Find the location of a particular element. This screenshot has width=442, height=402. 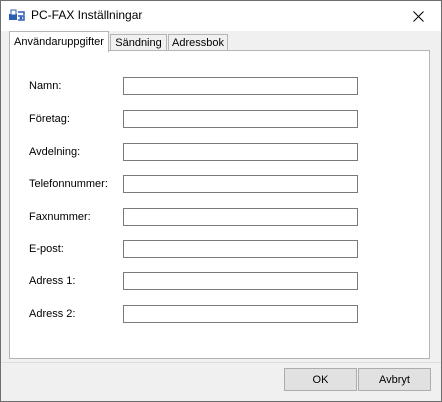

close-button is located at coordinates (418, 16).